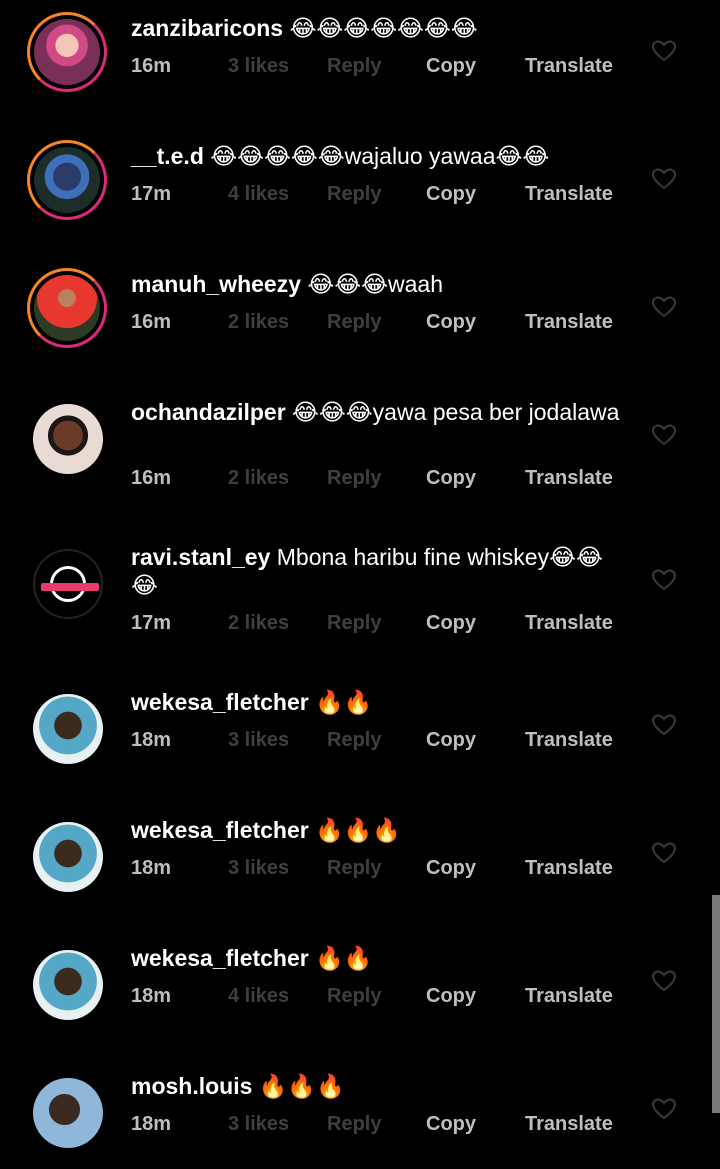 This screenshot has width=720, height=1169. What do you see at coordinates (191, 1086) in the screenshot?
I see `comment-username: mosh.louis` at bounding box center [191, 1086].